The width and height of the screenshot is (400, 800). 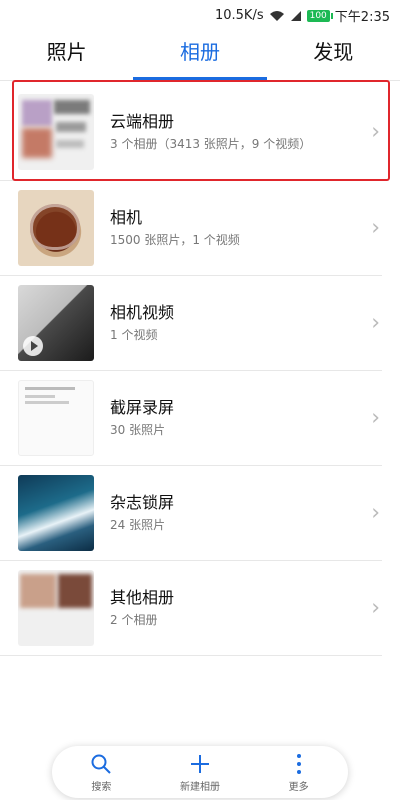 I want to click on wifi-icon, so click(x=277, y=16).